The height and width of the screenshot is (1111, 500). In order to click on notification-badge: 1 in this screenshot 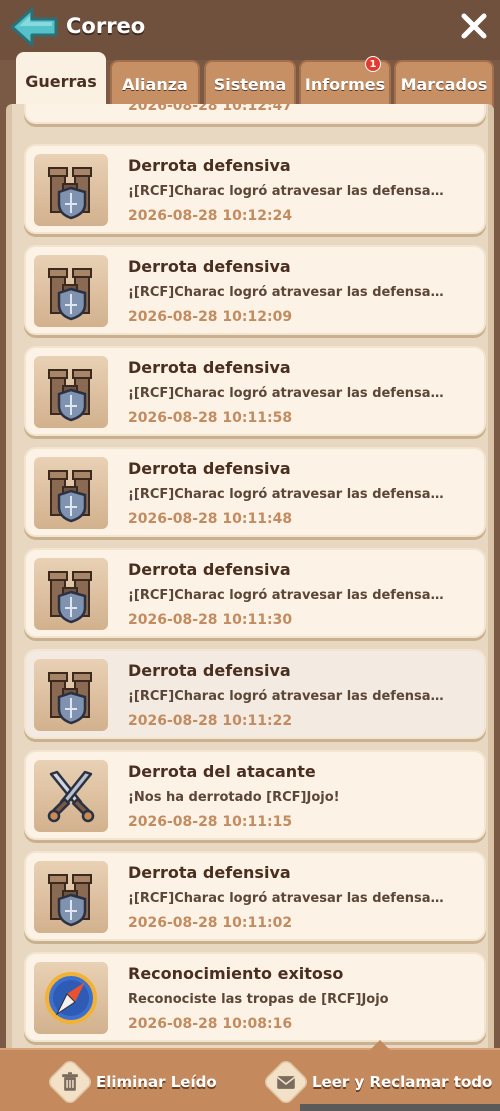, I will do `click(373, 64)`.